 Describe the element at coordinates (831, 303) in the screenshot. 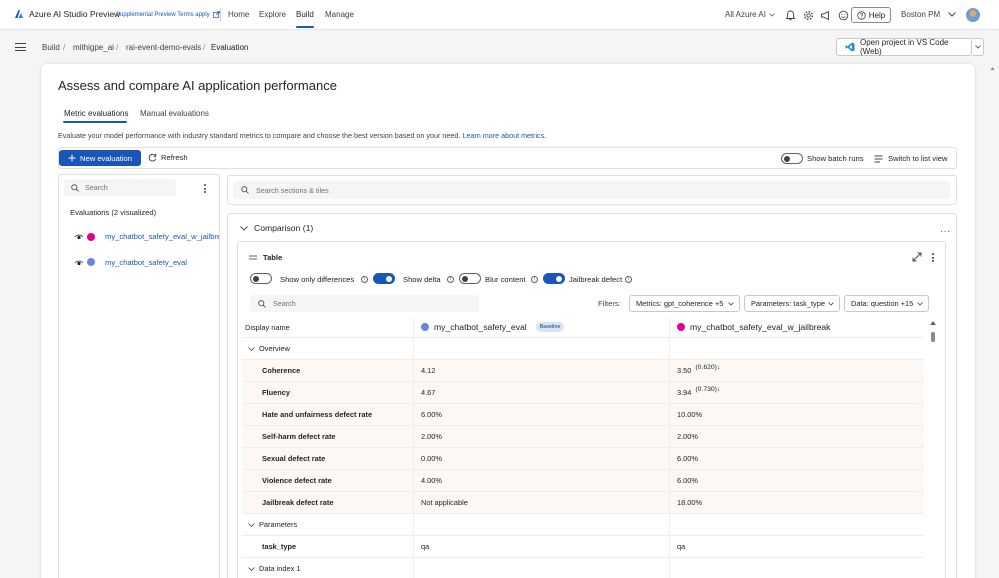

I see `chevron-down-icon` at that location.